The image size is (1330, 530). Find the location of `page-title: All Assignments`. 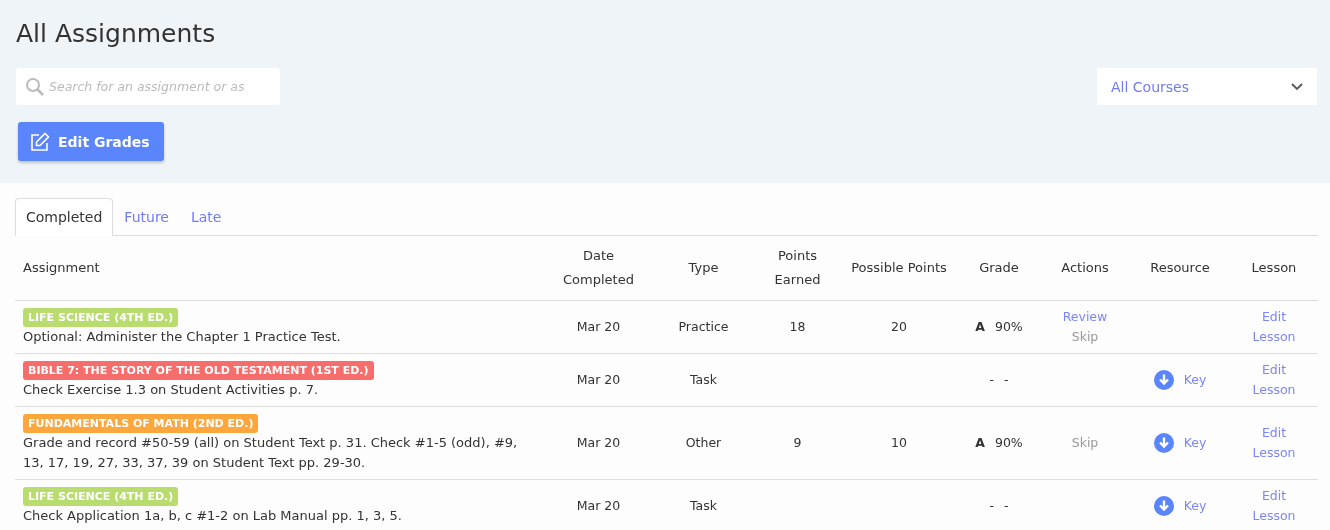

page-title: All Assignments is located at coordinates (116, 34).